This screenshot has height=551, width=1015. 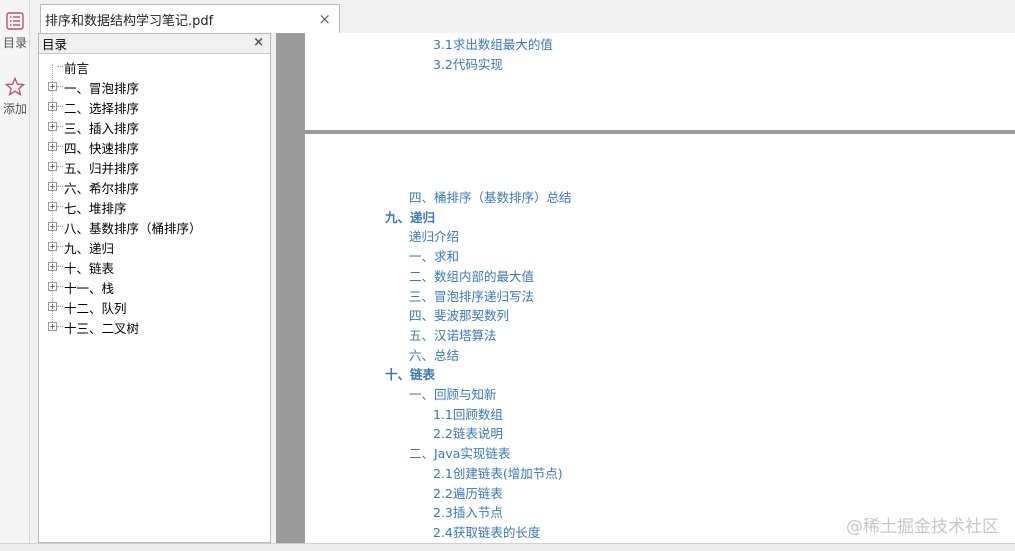 I want to click on watermark: @稀土掘金技术社区, so click(x=922, y=527).